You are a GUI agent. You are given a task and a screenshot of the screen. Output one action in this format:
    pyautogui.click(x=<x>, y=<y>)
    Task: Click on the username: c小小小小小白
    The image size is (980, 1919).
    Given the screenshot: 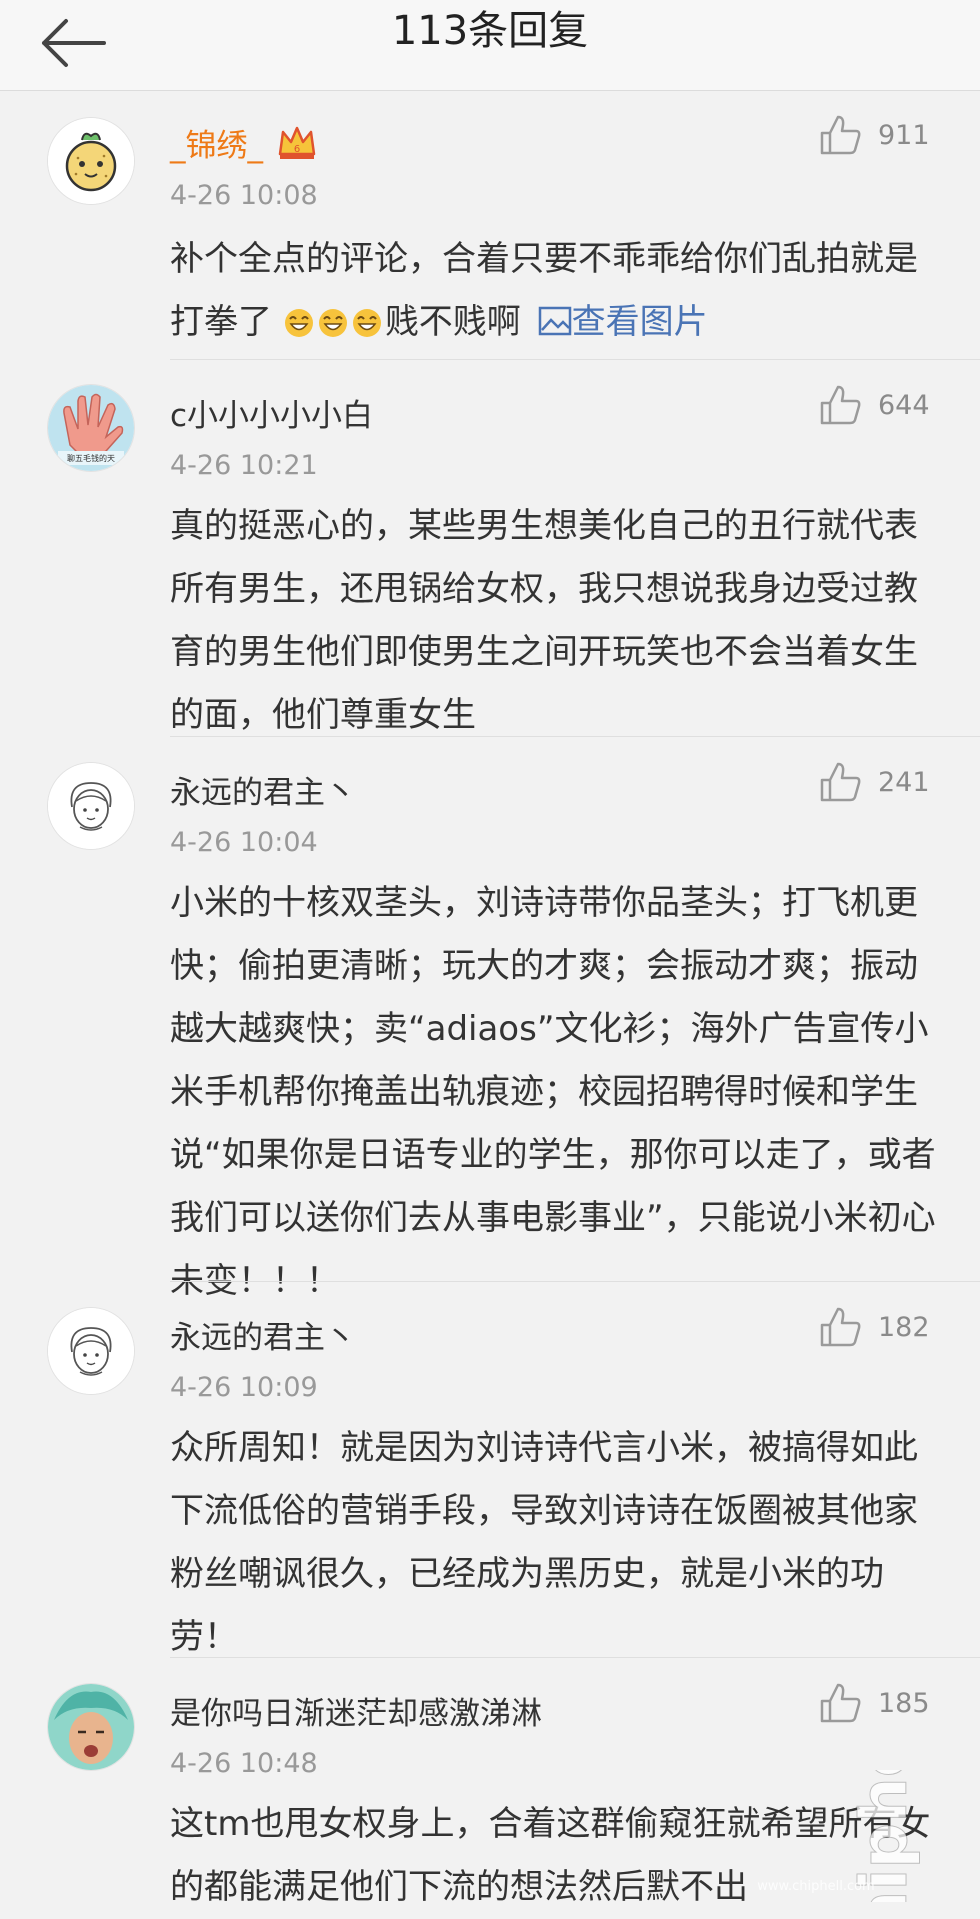 What is the action you would take?
    pyautogui.click(x=271, y=412)
    